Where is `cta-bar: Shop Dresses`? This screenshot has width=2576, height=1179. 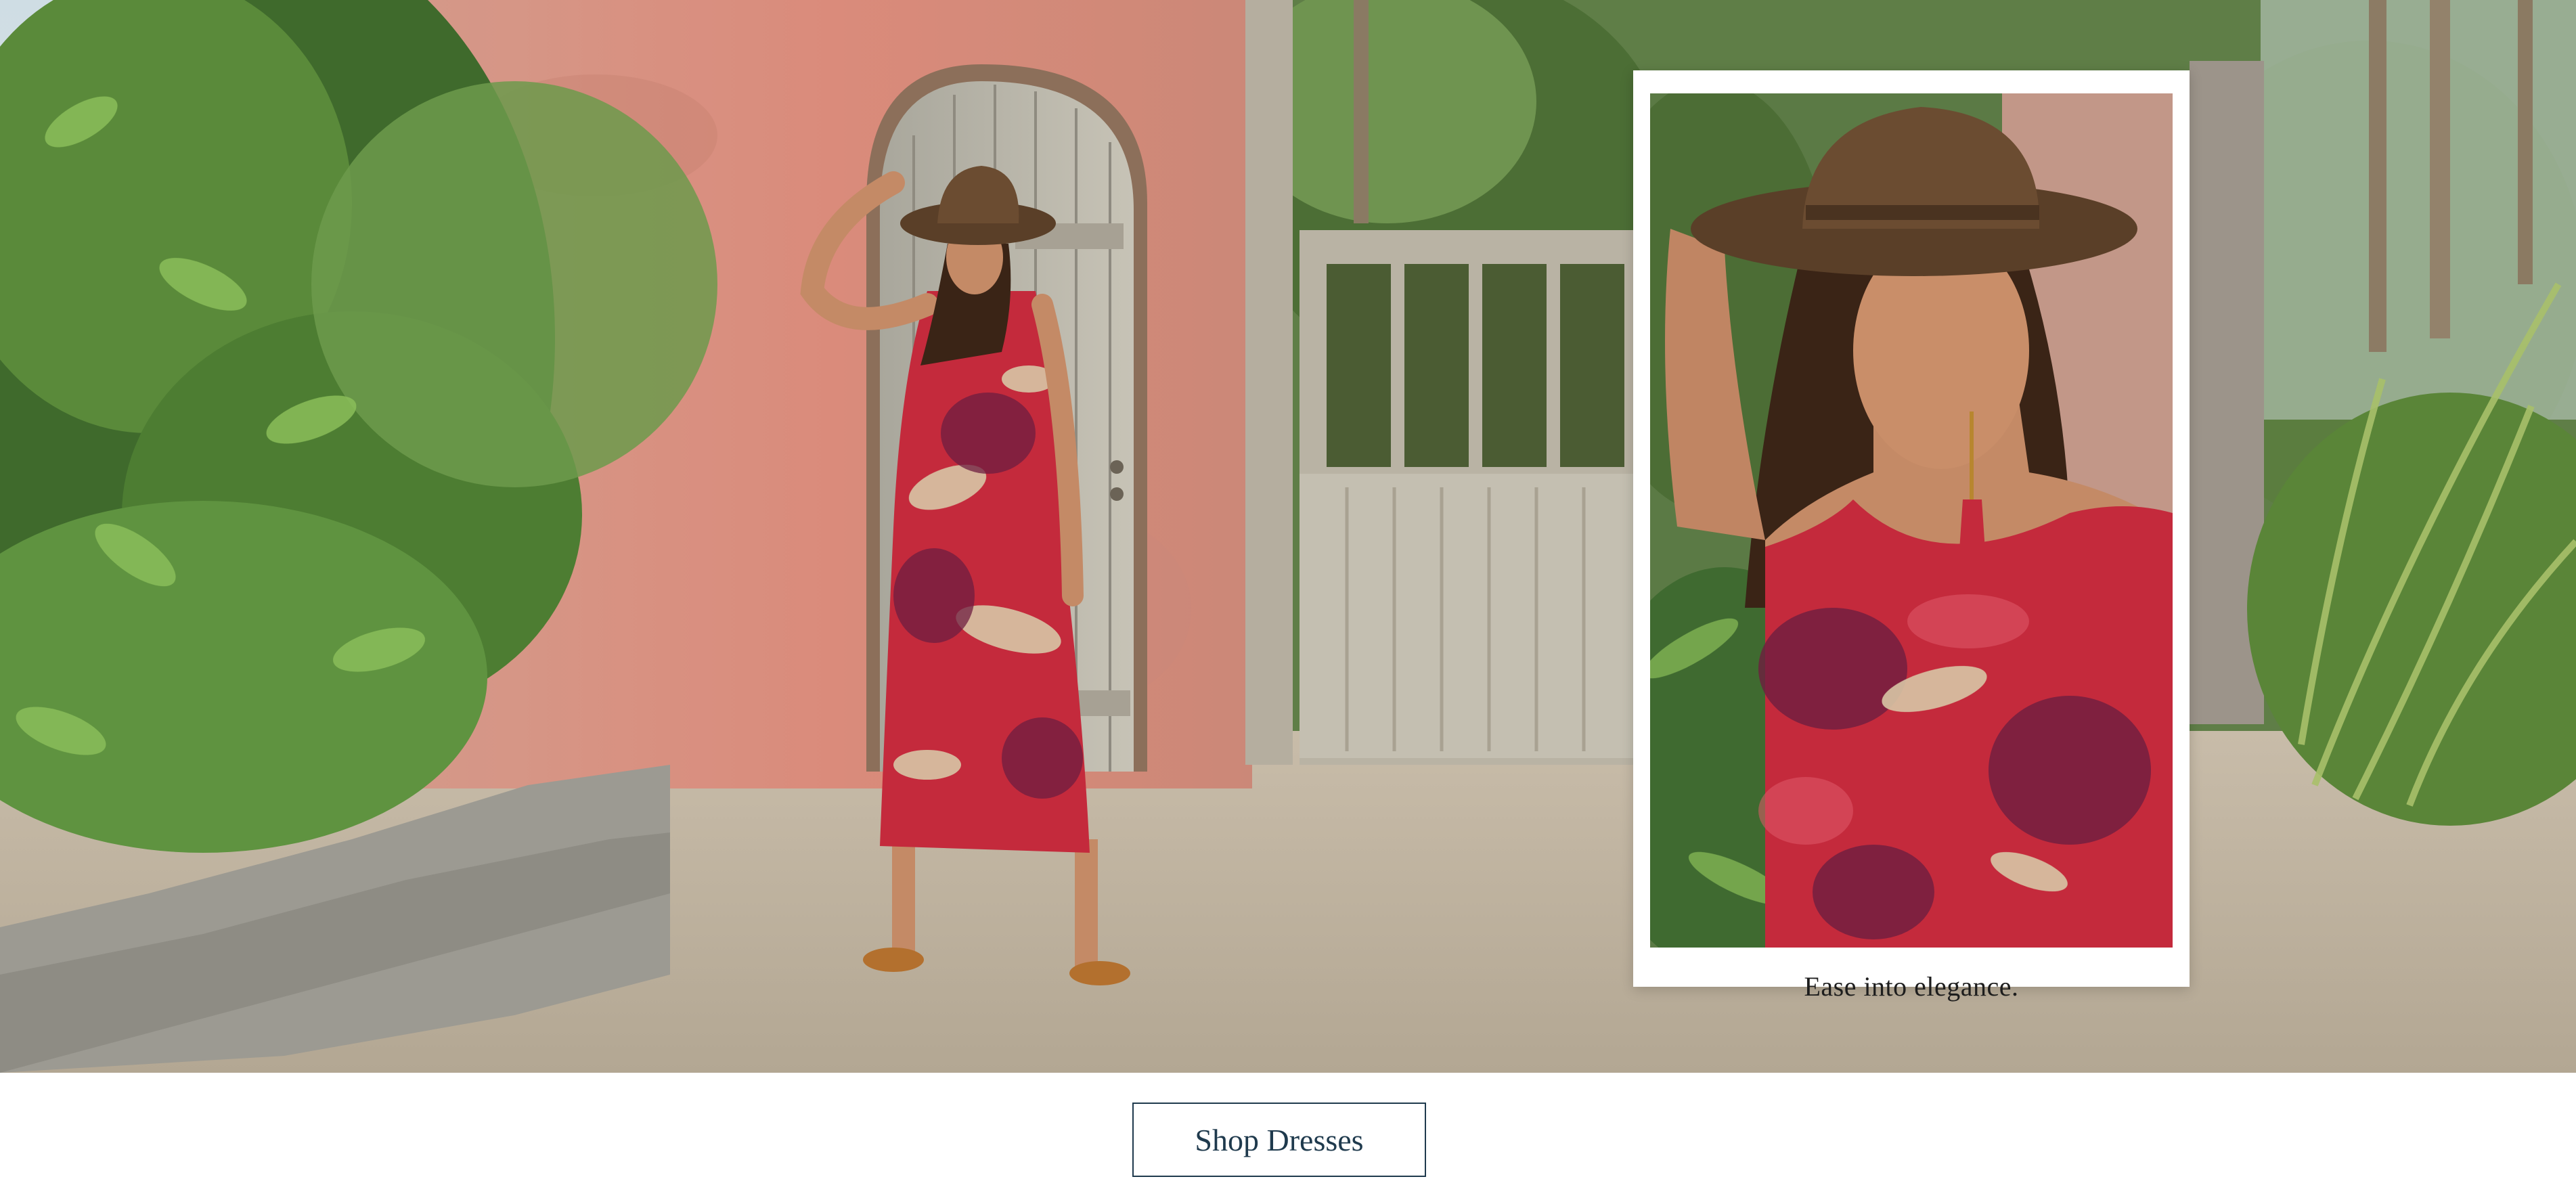
cta-bar: Shop Dresses is located at coordinates (1288, 1126).